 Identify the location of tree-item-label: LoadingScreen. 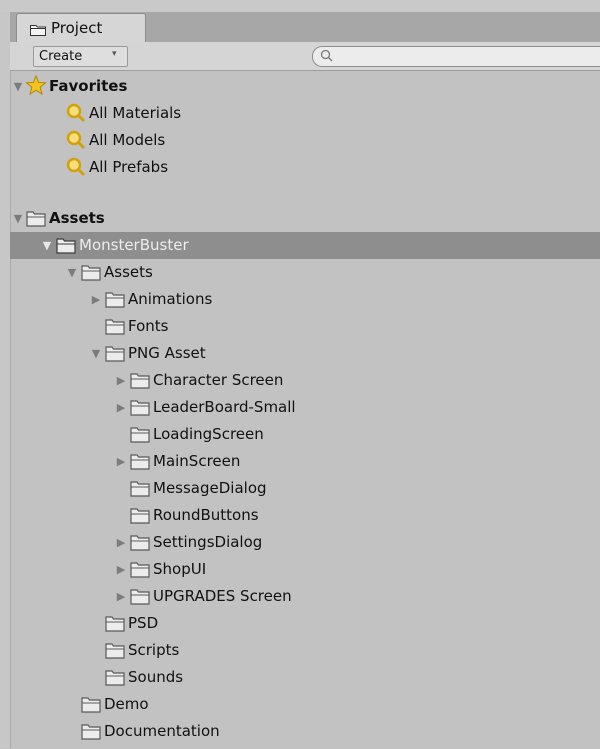
(208, 434).